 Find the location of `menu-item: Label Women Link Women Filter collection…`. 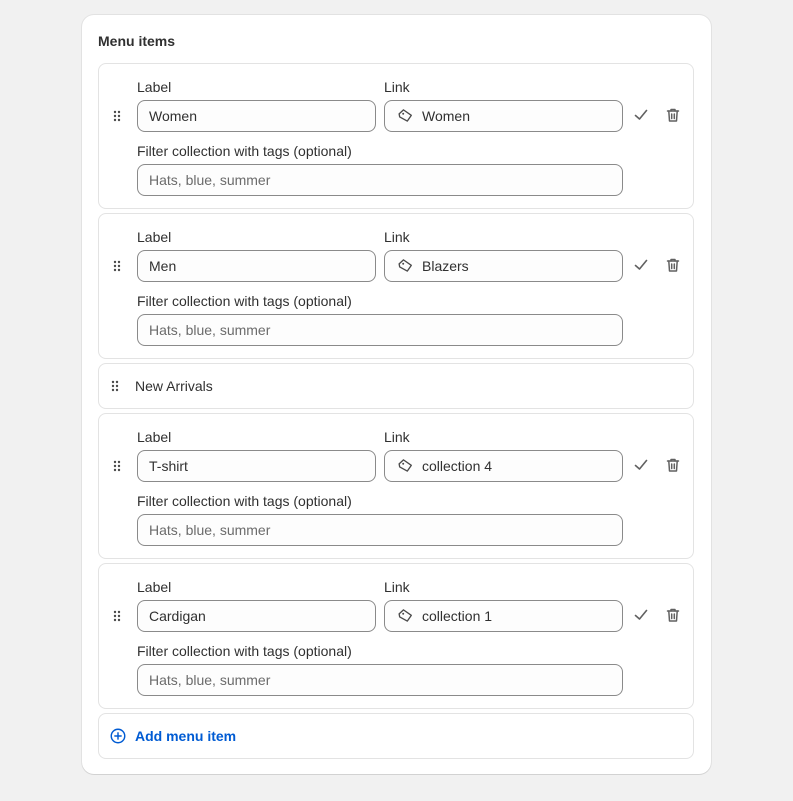

menu-item: Label Women Link Women Filter collection… is located at coordinates (396, 136).